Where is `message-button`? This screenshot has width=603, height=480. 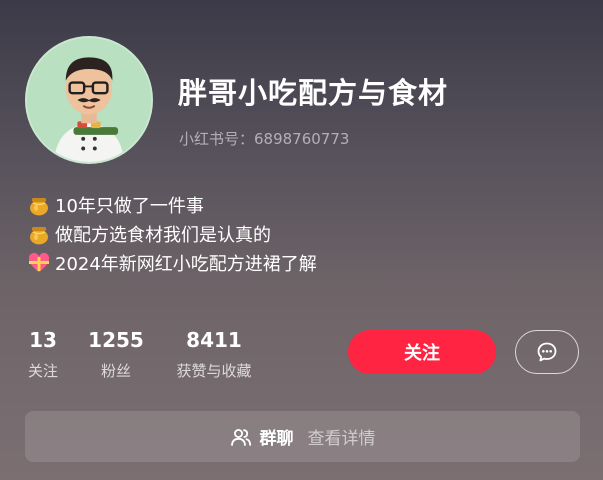
message-button is located at coordinates (547, 352).